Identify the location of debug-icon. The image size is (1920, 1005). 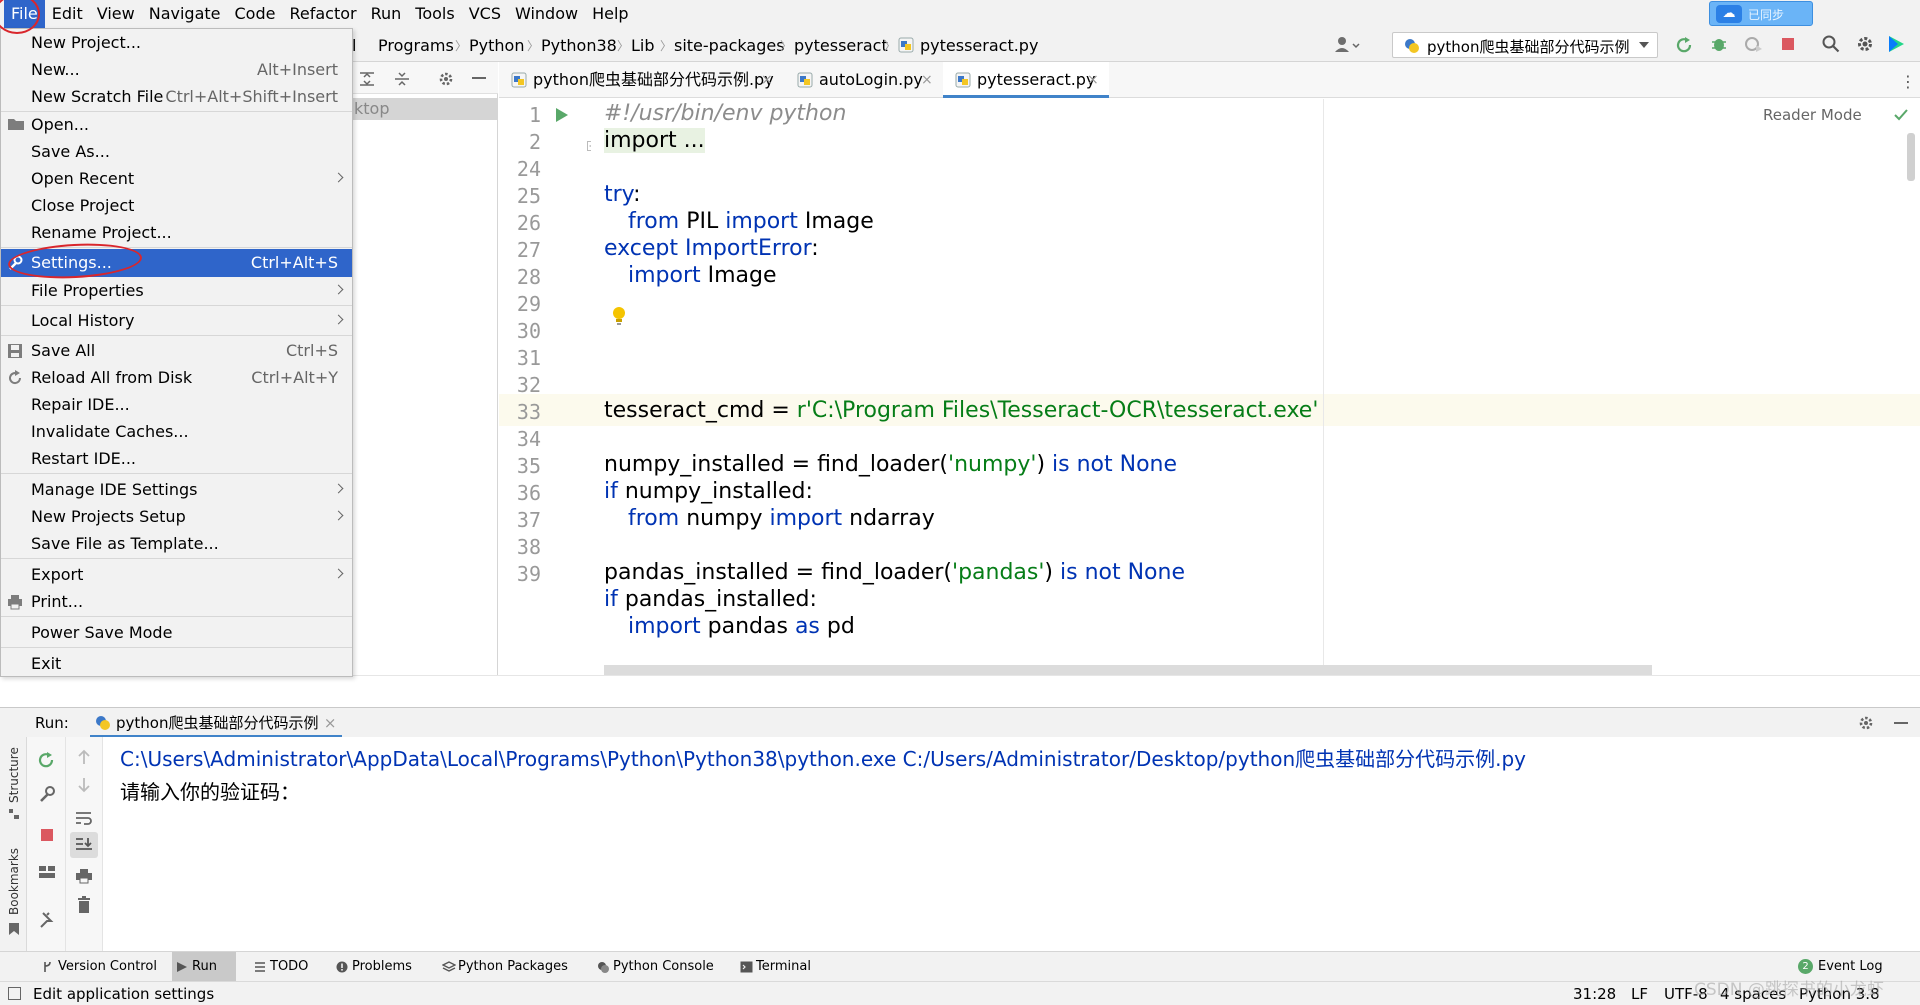
(1719, 44).